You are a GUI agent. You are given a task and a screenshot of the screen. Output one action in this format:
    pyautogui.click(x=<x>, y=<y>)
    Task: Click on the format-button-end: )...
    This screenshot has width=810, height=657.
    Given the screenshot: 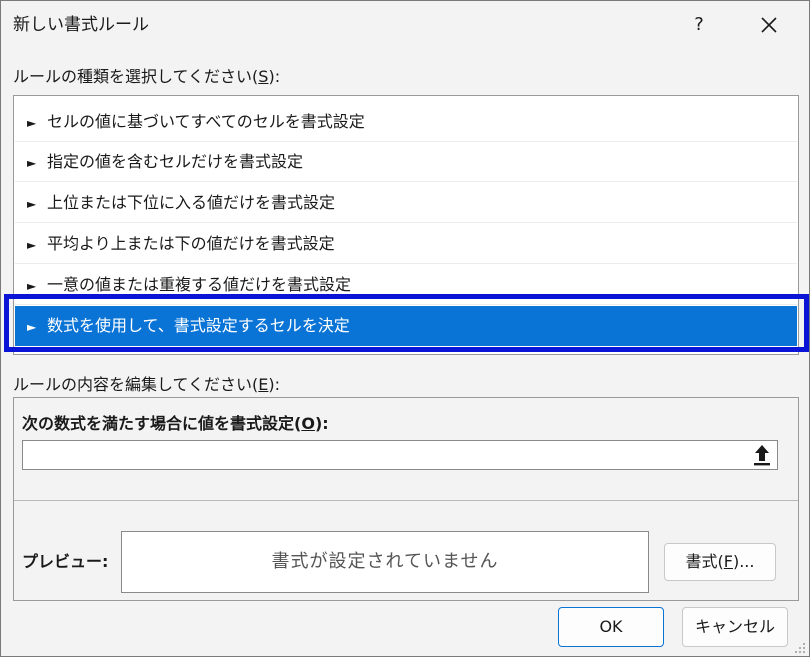 What is the action you would take?
    pyautogui.click(x=743, y=561)
    